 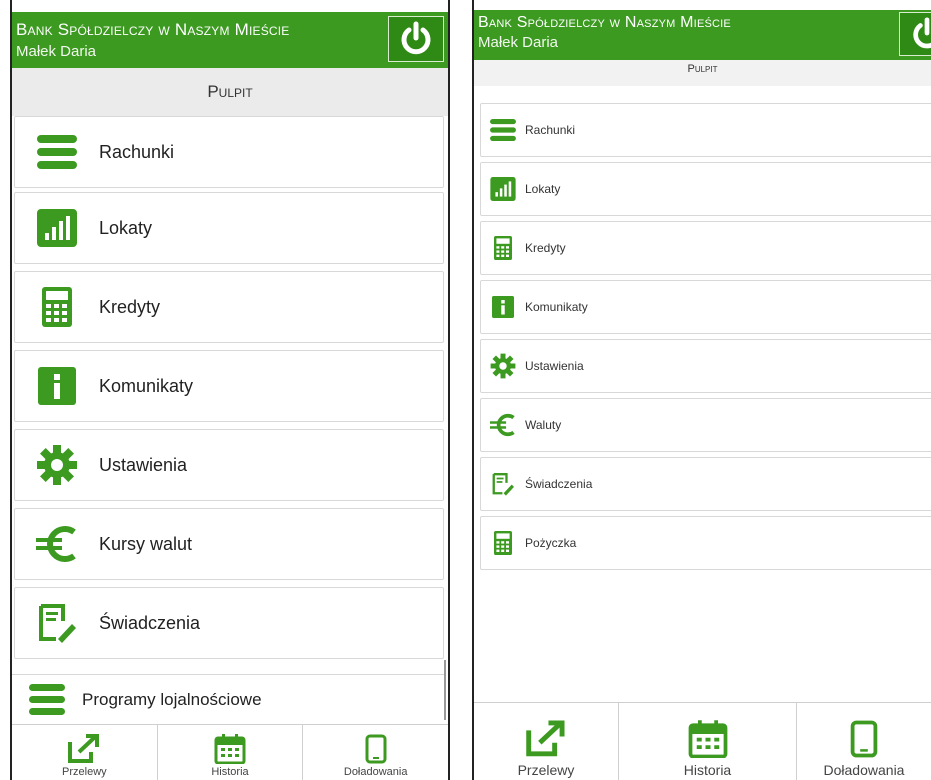 What do you see at coordinates (146, 543) in the screenshot?
I see `menu-label: Kursy walut` at bounding box center [146, 543].